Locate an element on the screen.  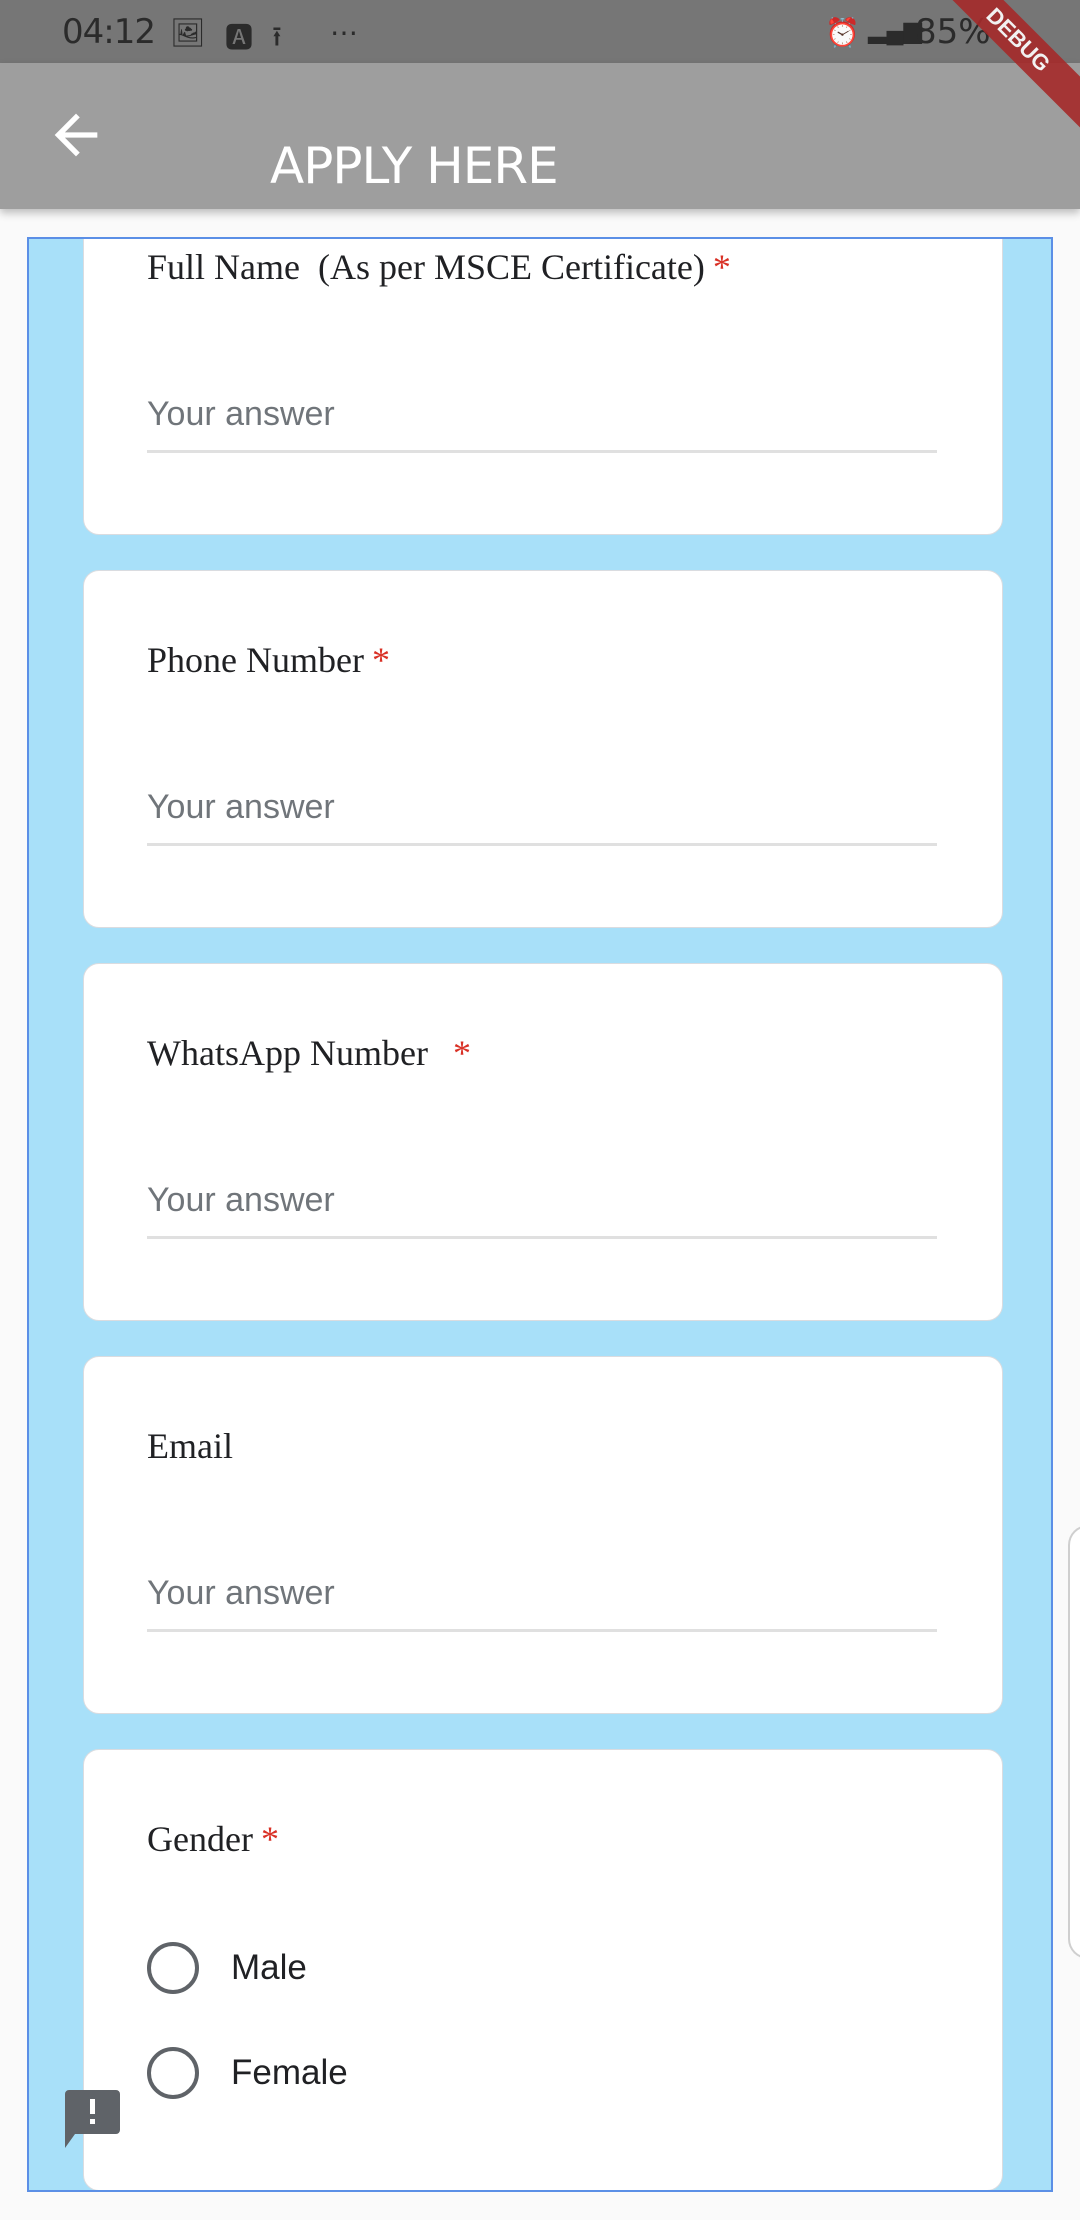
field-label: WhatsApp Number * is located at coordinates (309, 1053).